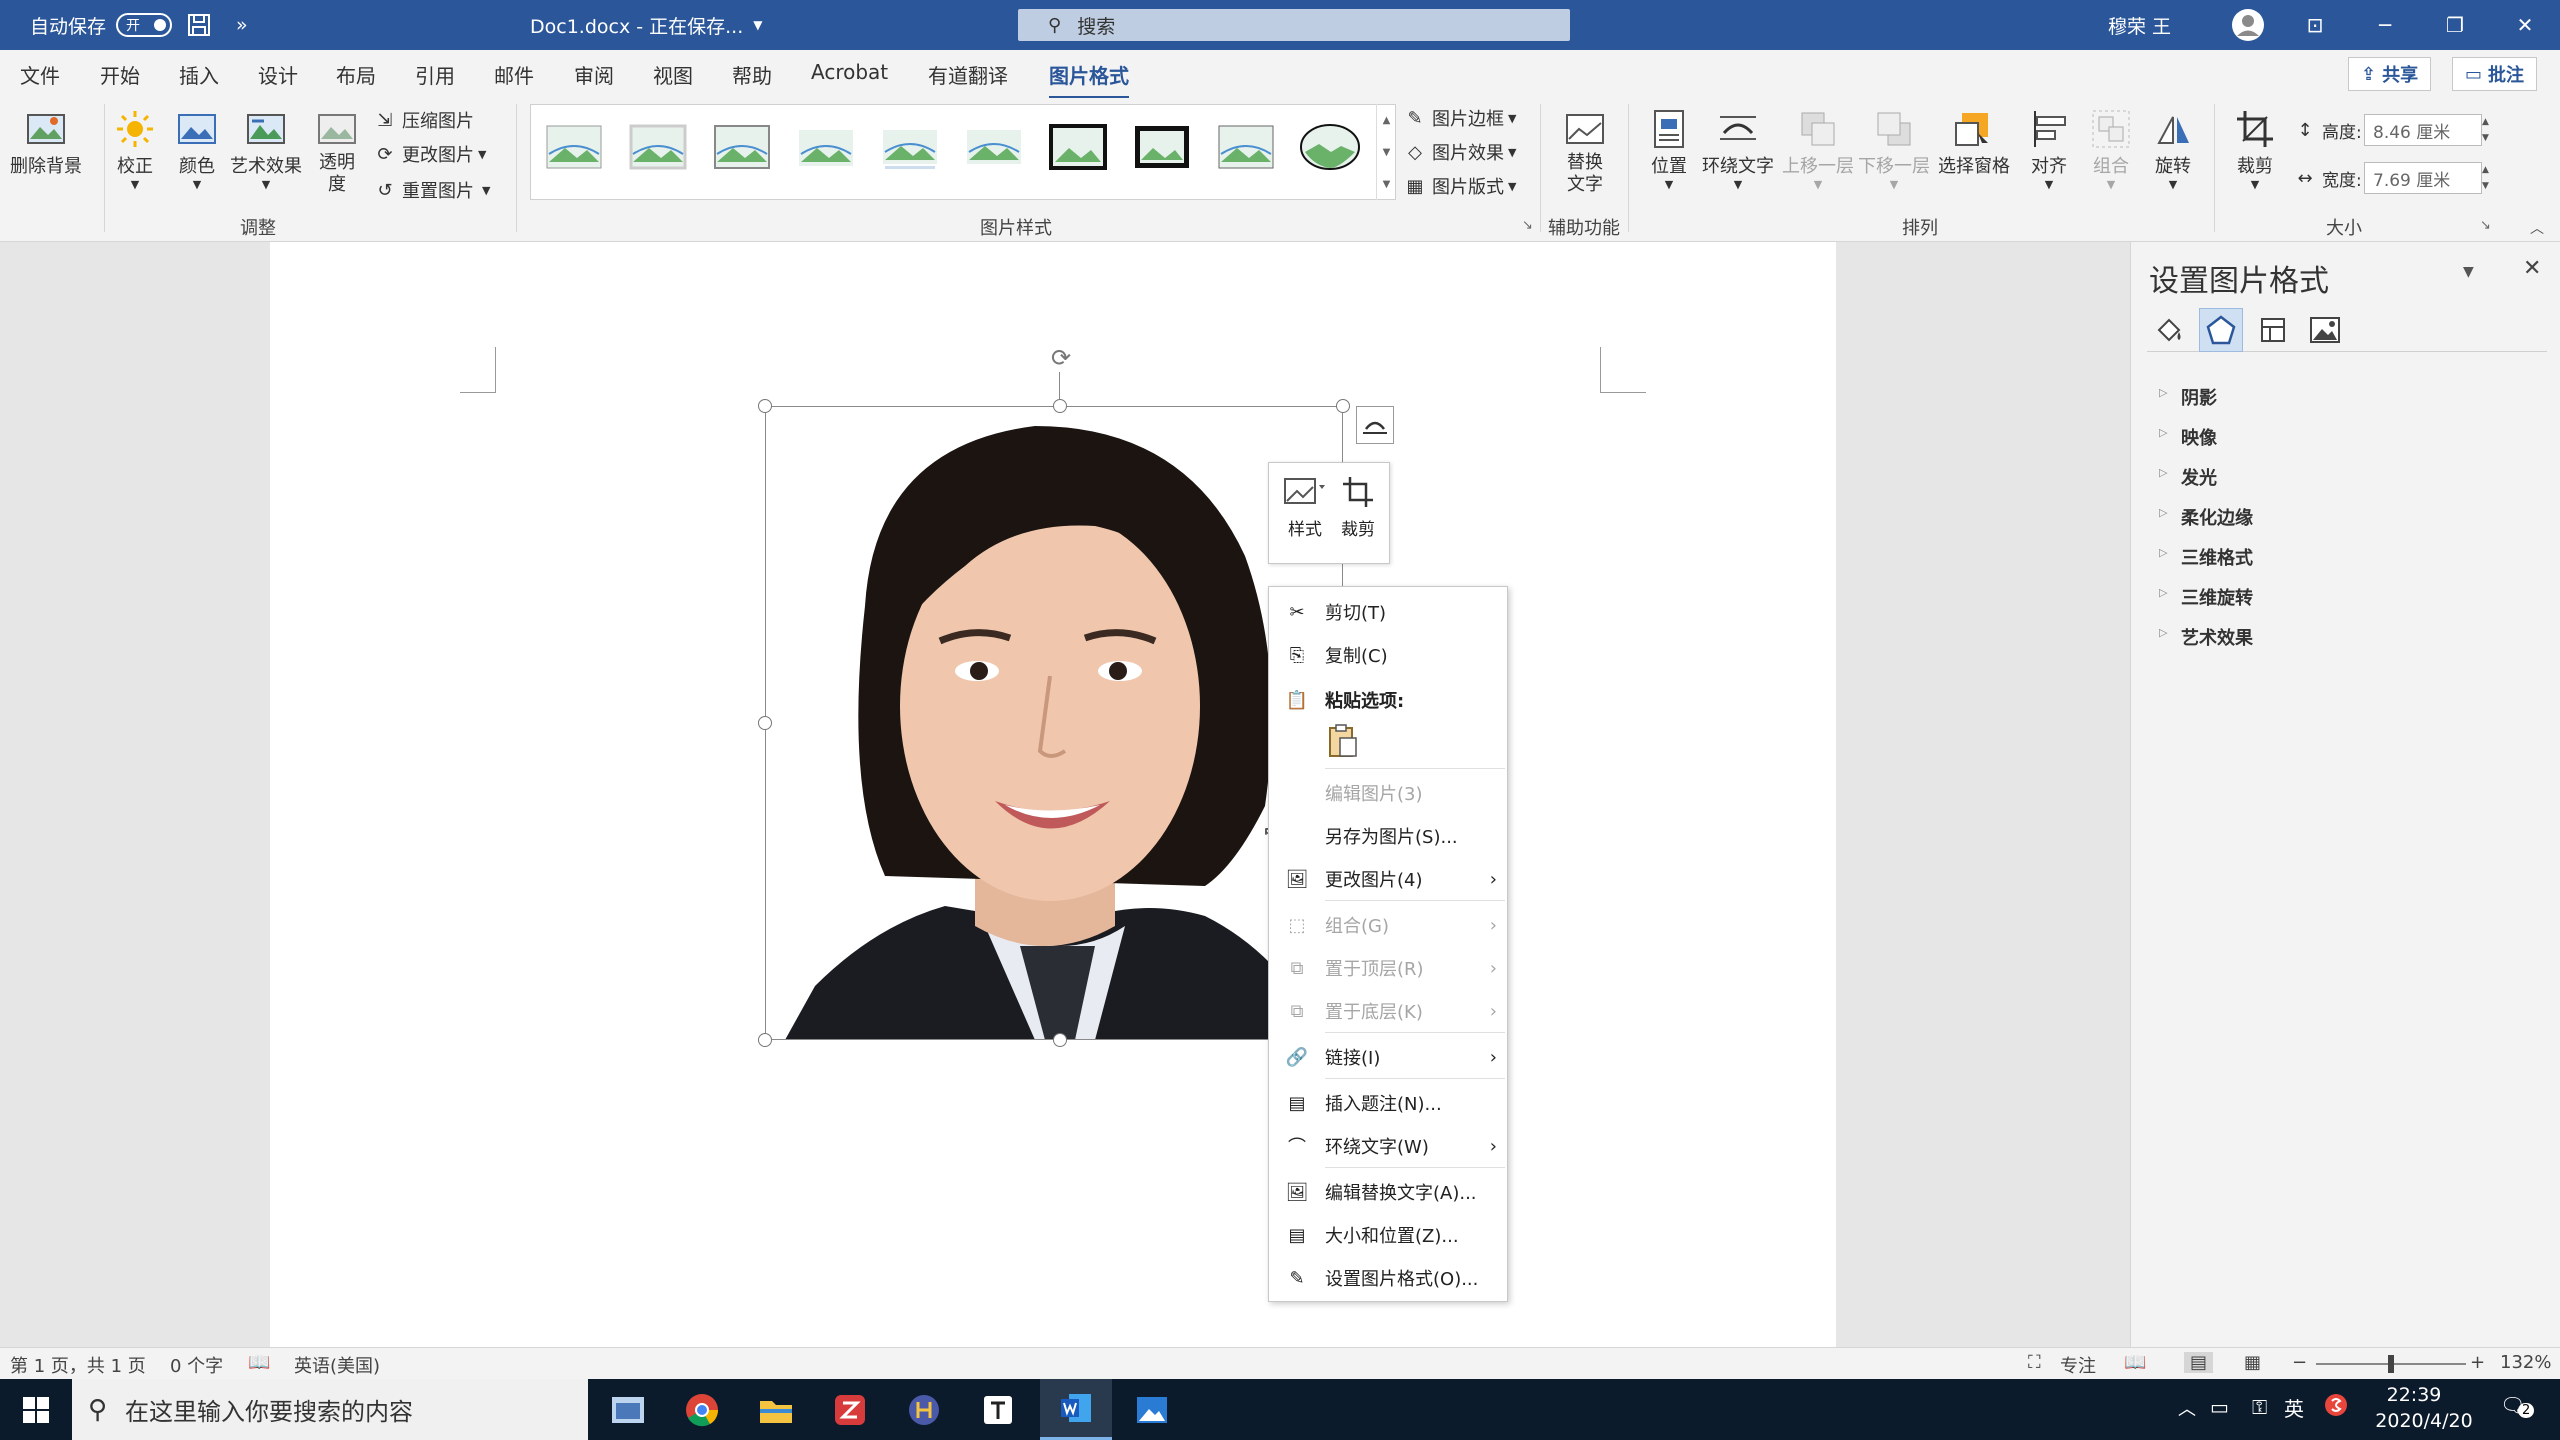 This screenshot has height=1440, width=2560. I want to click on web-layout-icon: ▦, so click(2252, 1362).